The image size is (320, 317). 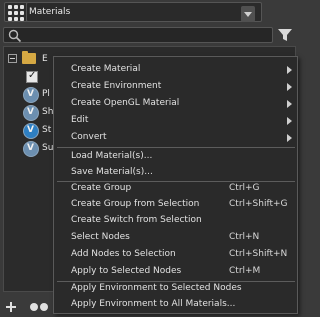 I want to click on menu-item-label: Create Group, so click(x=101, y=188).